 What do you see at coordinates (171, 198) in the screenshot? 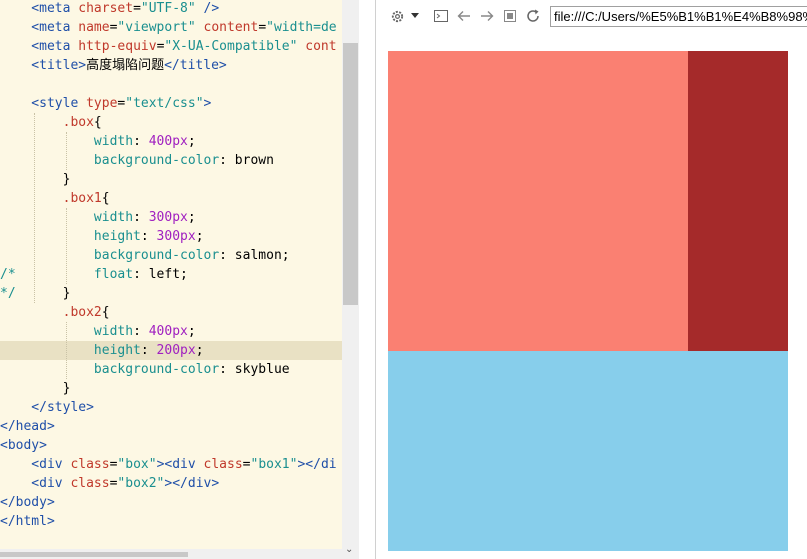
I see `code-line: .box1{` at bounding box center [171, 198].